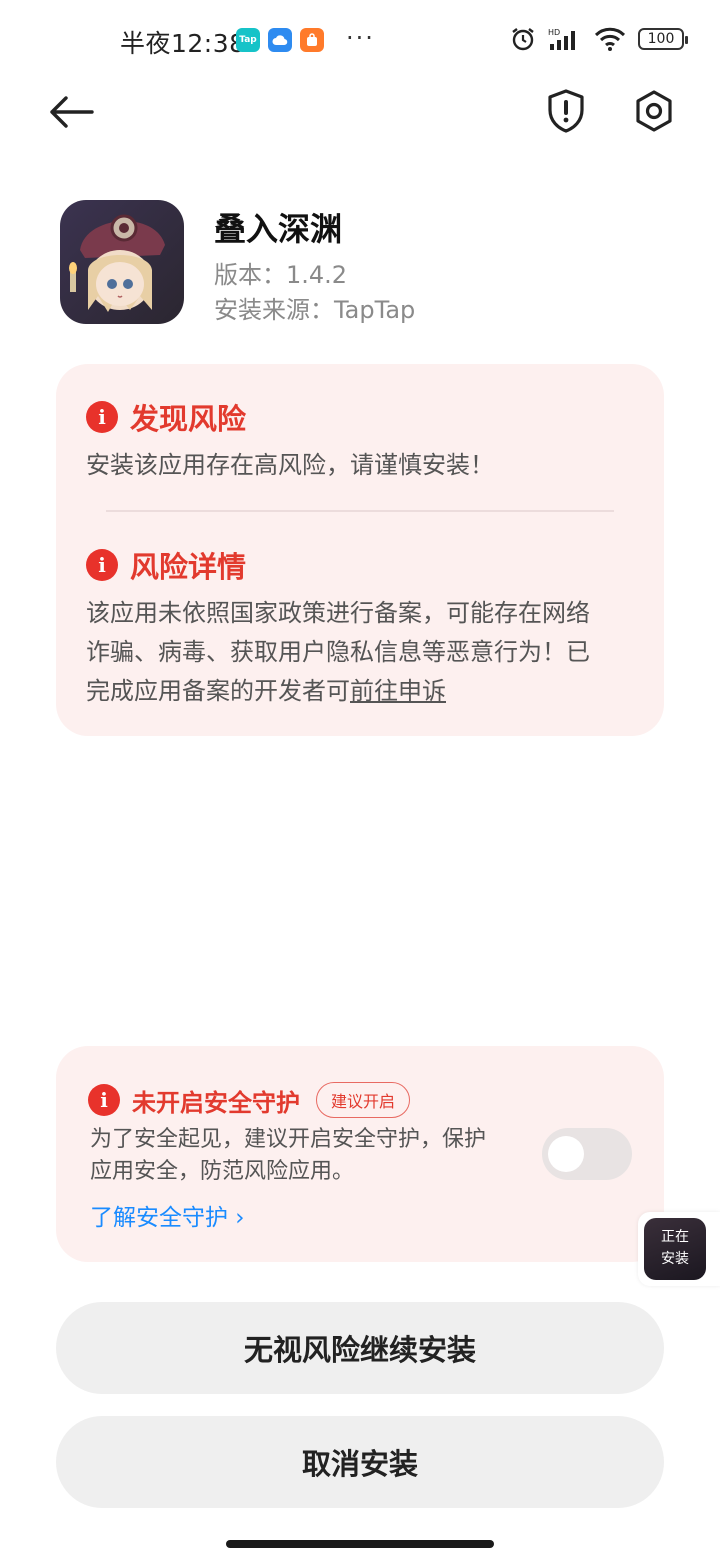  I want to click on security-button, so click(566, 112).